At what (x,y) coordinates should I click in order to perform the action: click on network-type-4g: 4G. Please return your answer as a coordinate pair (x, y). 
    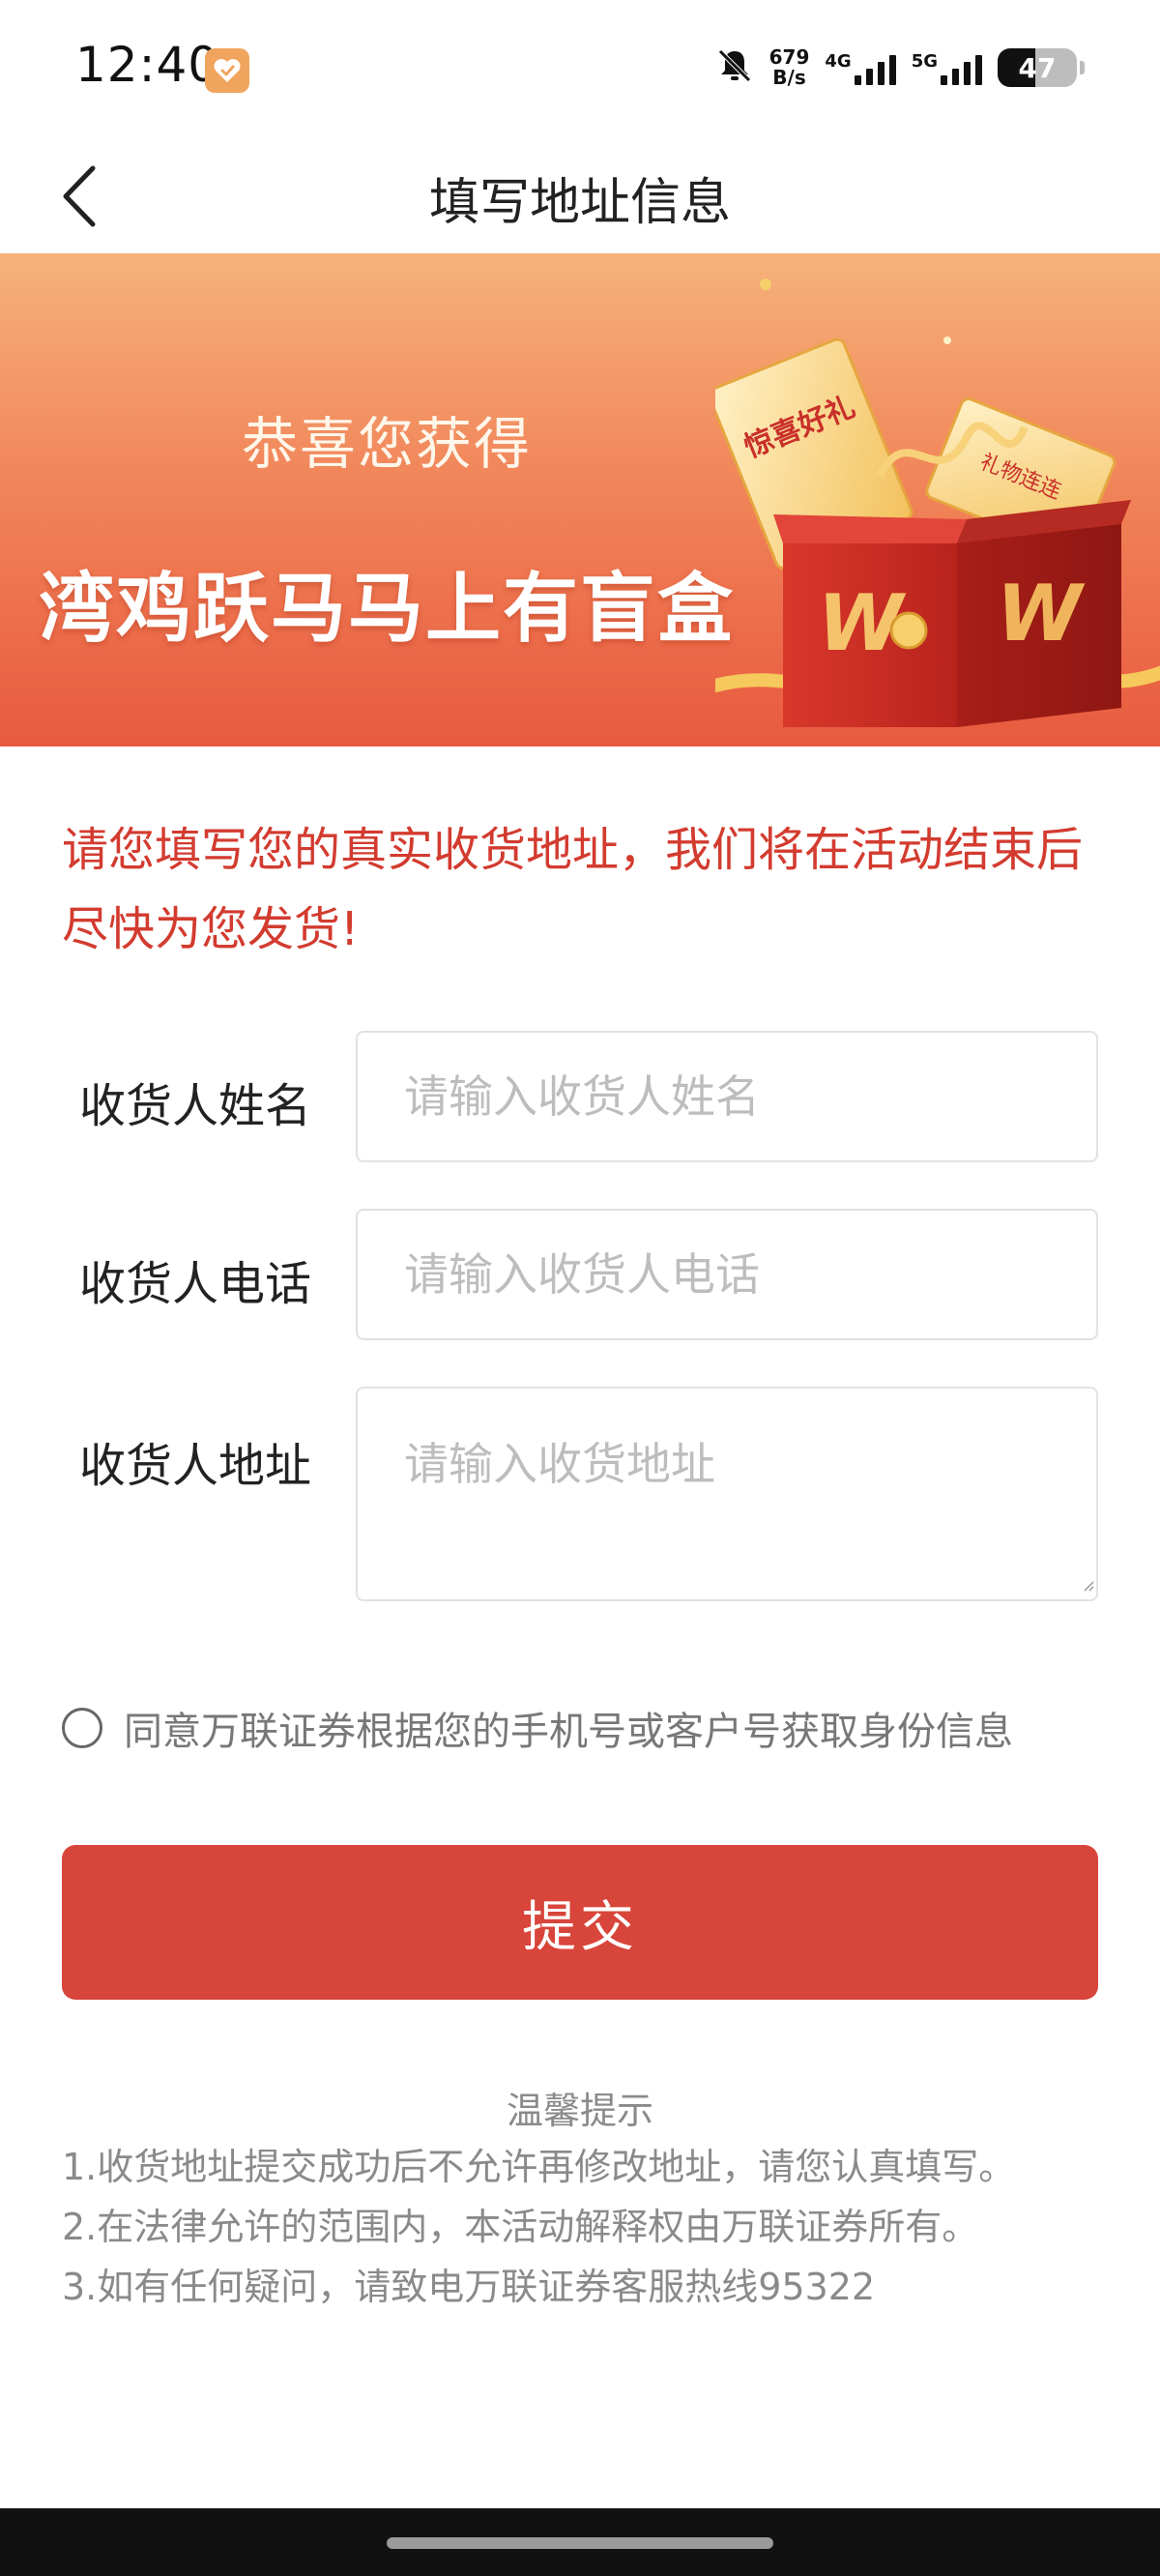
    Looking at the image, I should click on (839, 61).